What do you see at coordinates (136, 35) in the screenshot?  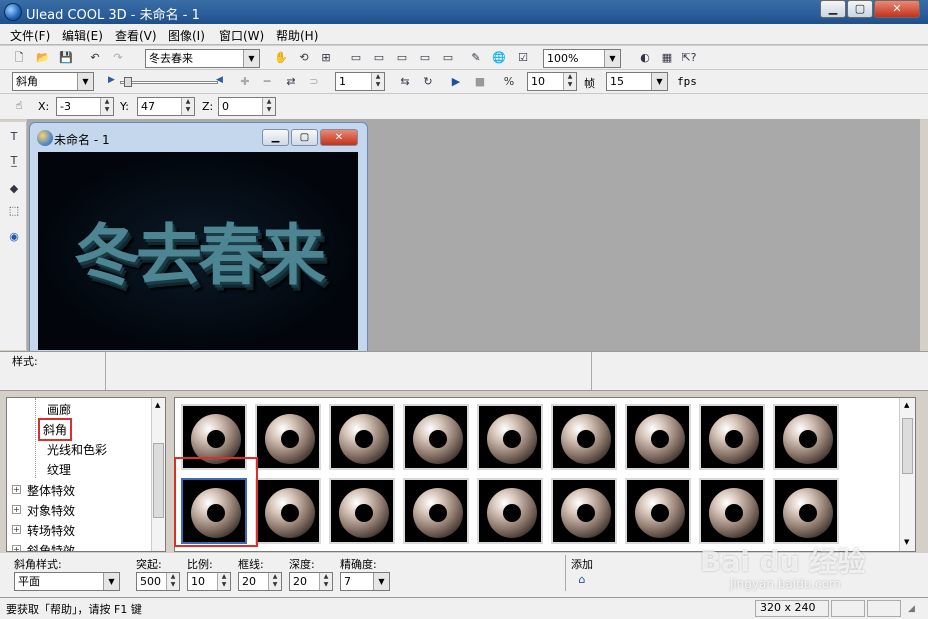 I see `menu-view: 查看(V)` at bounding box center [136, 35].